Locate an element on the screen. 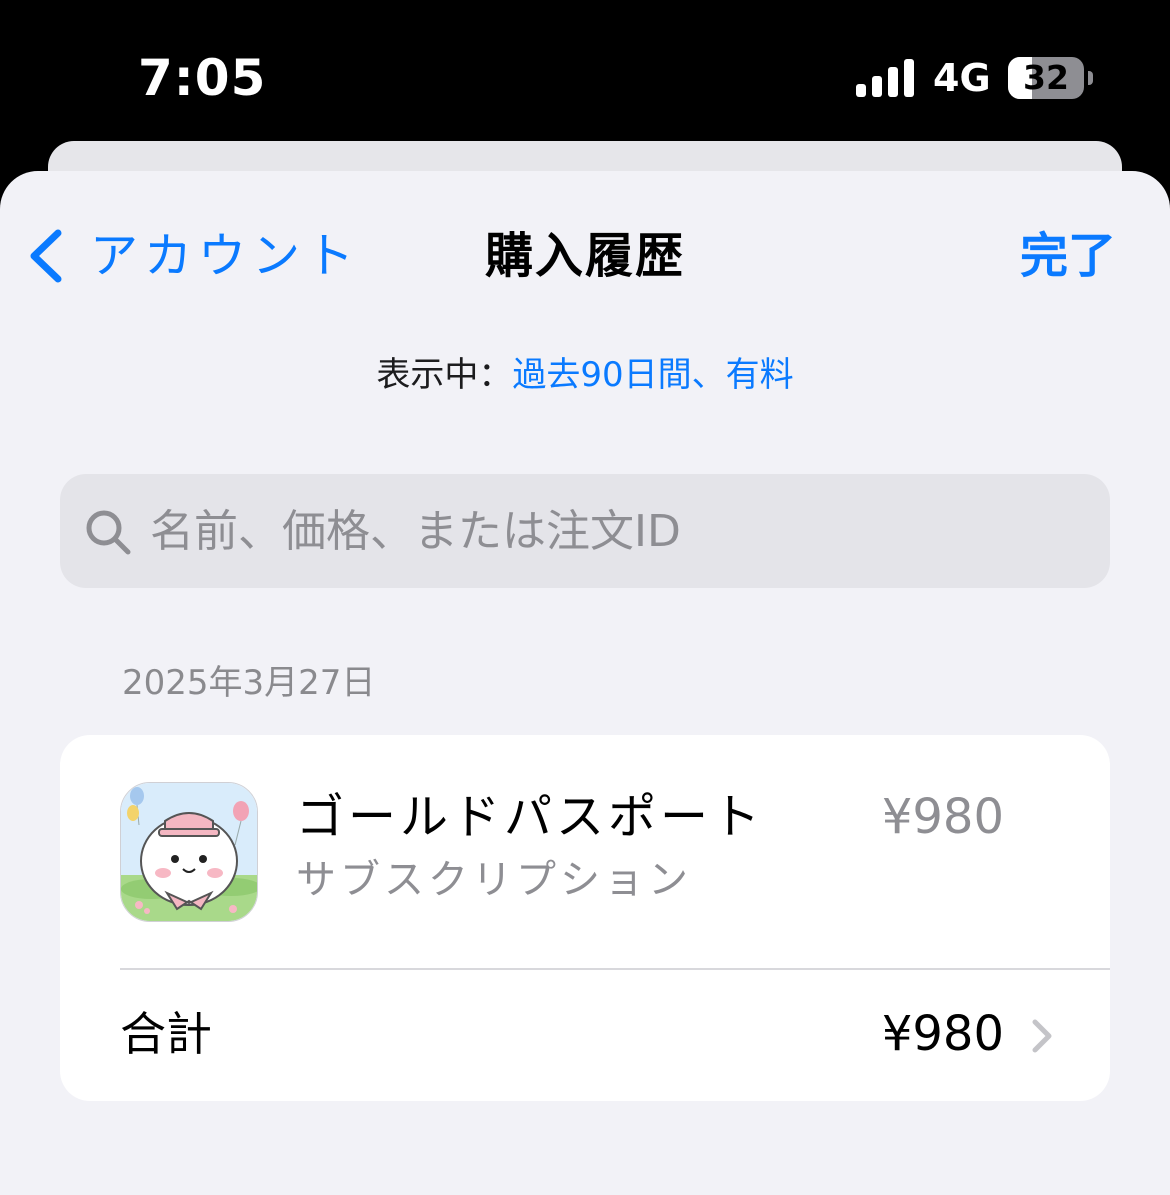  battery-icon: 32 is located at coordinates (1050, 78).